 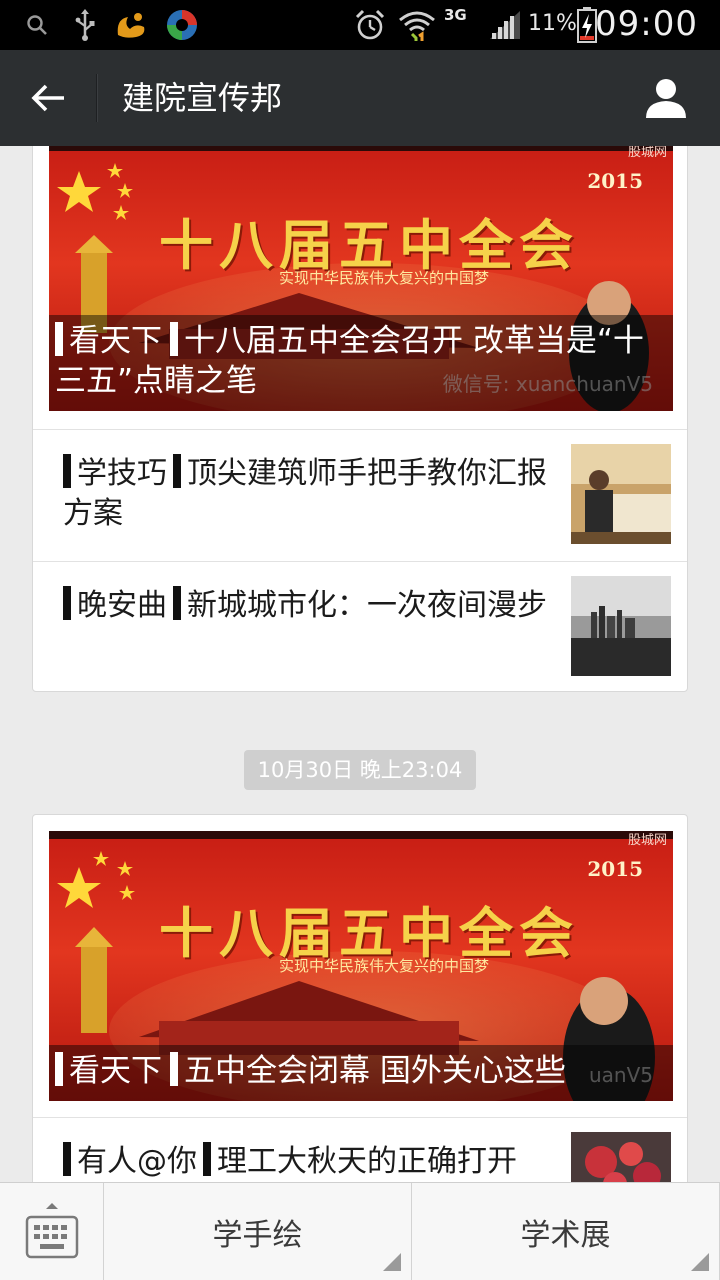 I want to click on signal-icon, so click(x=505, y=25).